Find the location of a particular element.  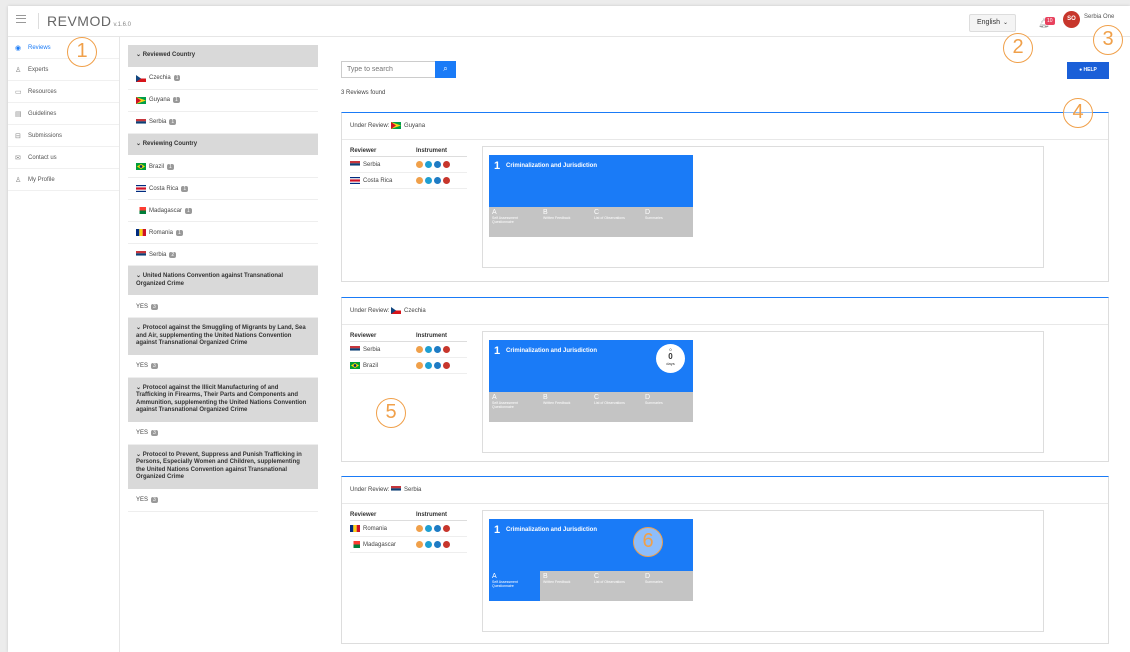

help-button: ● HELP is located at coordinates (1088, 70).